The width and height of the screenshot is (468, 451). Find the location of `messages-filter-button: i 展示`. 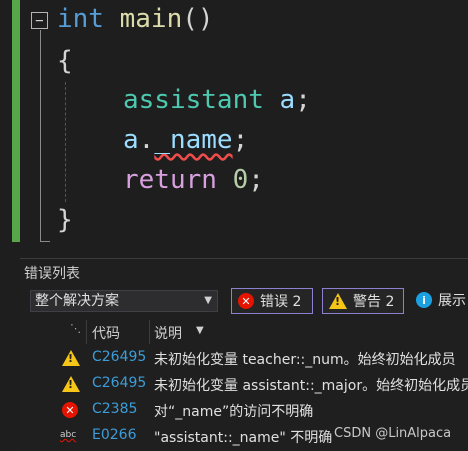

messages-filter-button: i 展示 is located at coordinates (441, 300).